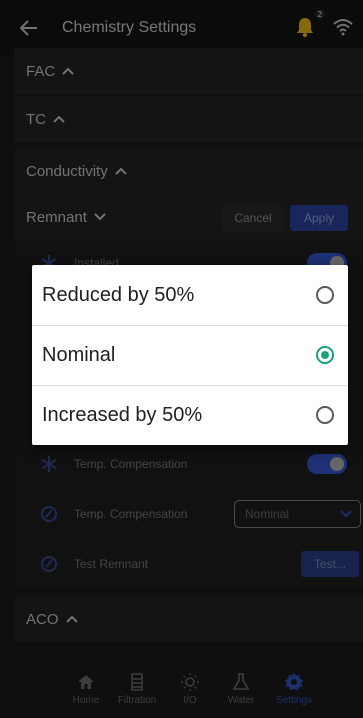  I want to click on option-label: Reduced by 50%, so click(118, 294).